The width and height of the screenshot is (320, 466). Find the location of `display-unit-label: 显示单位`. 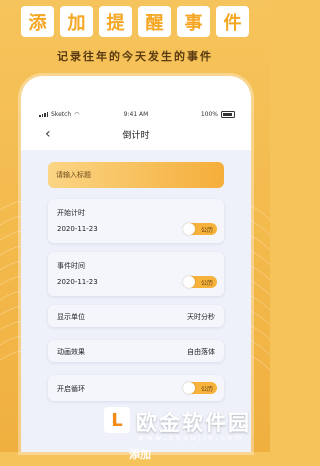

display-unit-label: 显示单位 is located at coordinates (71, 317).